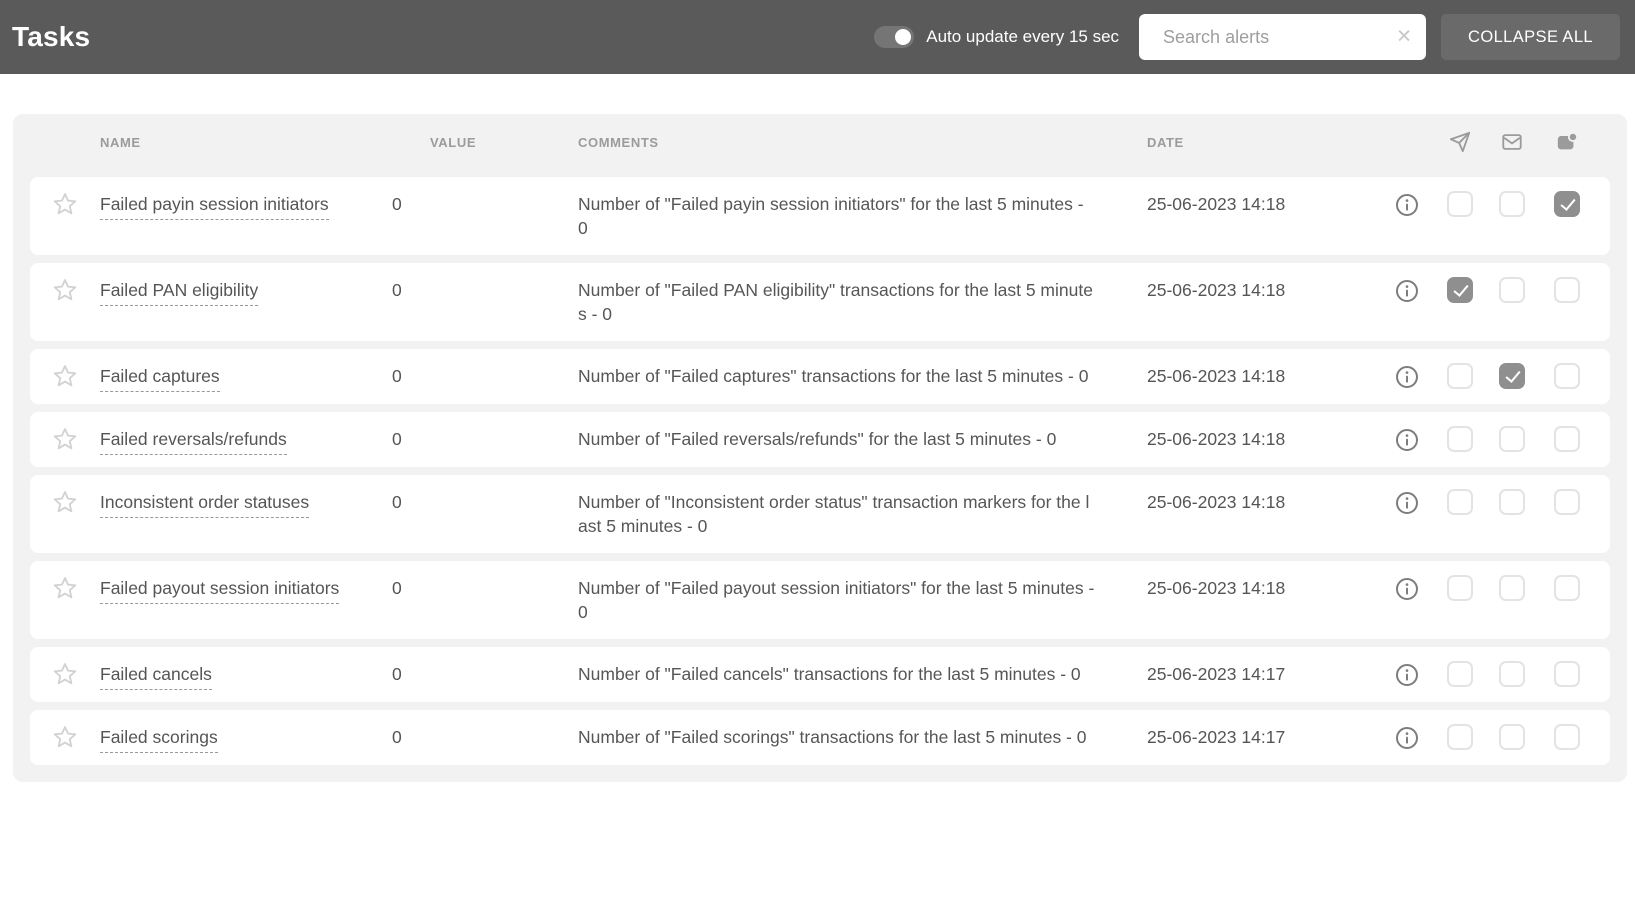 The image size is (1635, 900). Describe the element at coordinates (120, 142) in the screenshot. I see `name-column-header: NAME` at that location.